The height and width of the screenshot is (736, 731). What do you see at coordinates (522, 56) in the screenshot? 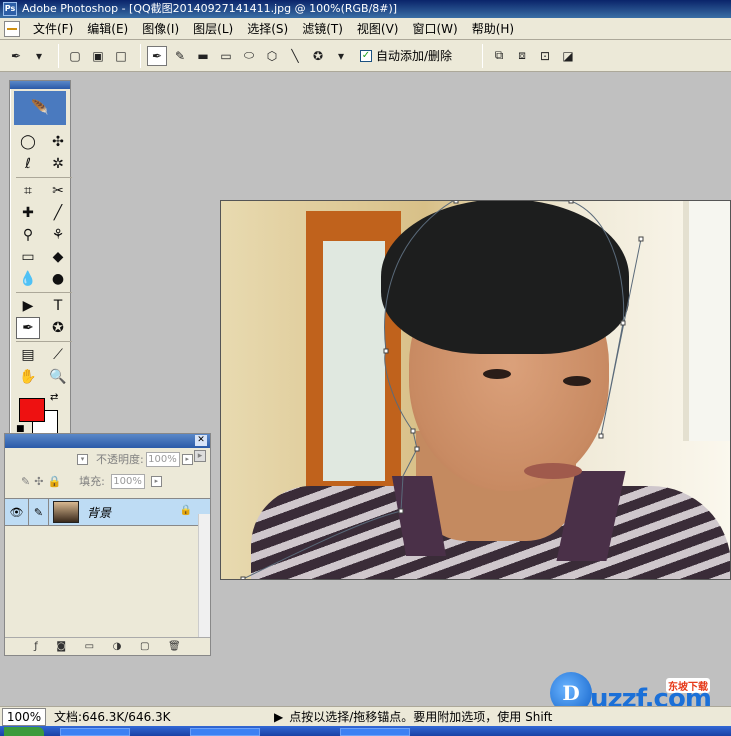
I see `subtract-shape-icon: ⧈` at bounding box center [522, 56].